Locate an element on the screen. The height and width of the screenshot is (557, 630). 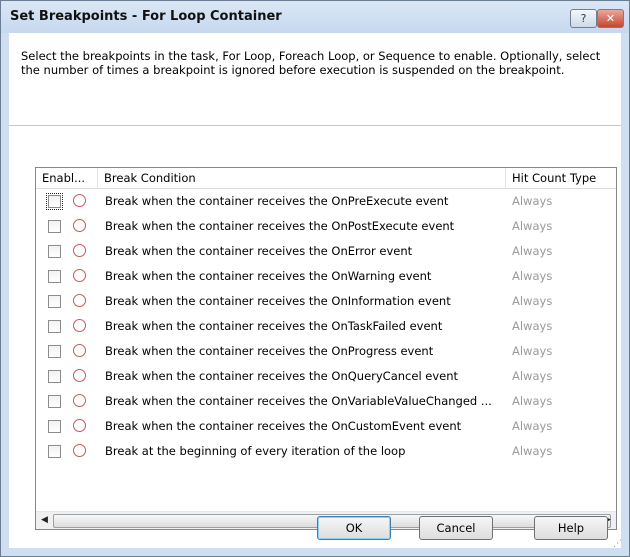
column-header-break-condition: Break Condition is located at coordinates (302, 178).